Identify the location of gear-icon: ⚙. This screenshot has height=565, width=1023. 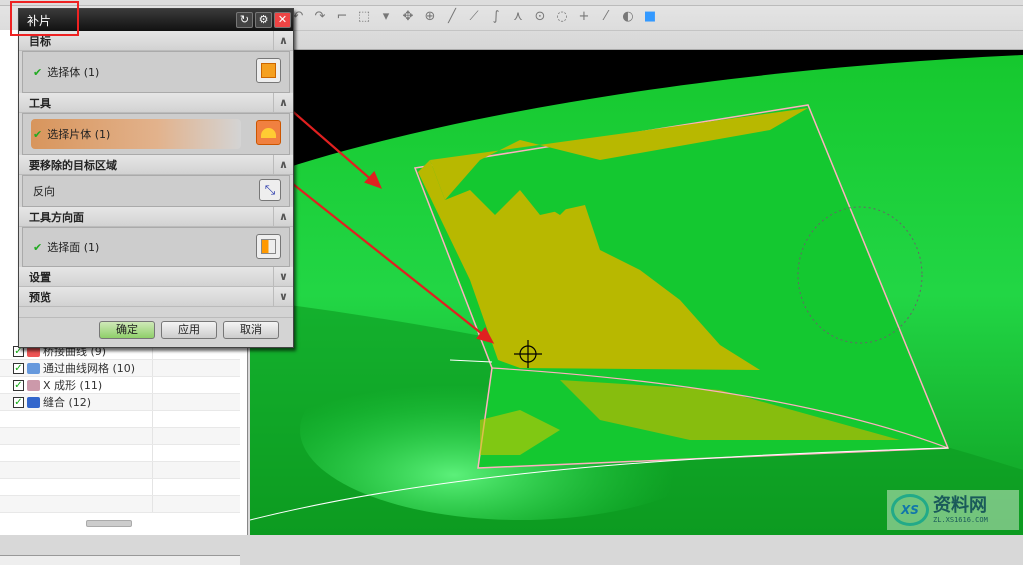
(263, 20).